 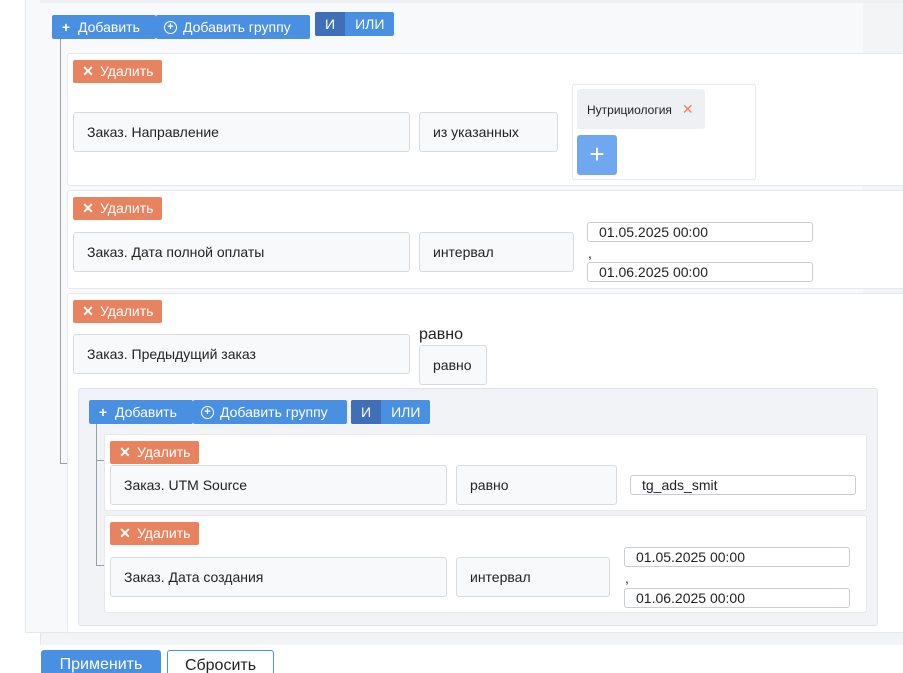 I want to click on tag-chip: Нутрициология ✕, so click(x=641, y=109).